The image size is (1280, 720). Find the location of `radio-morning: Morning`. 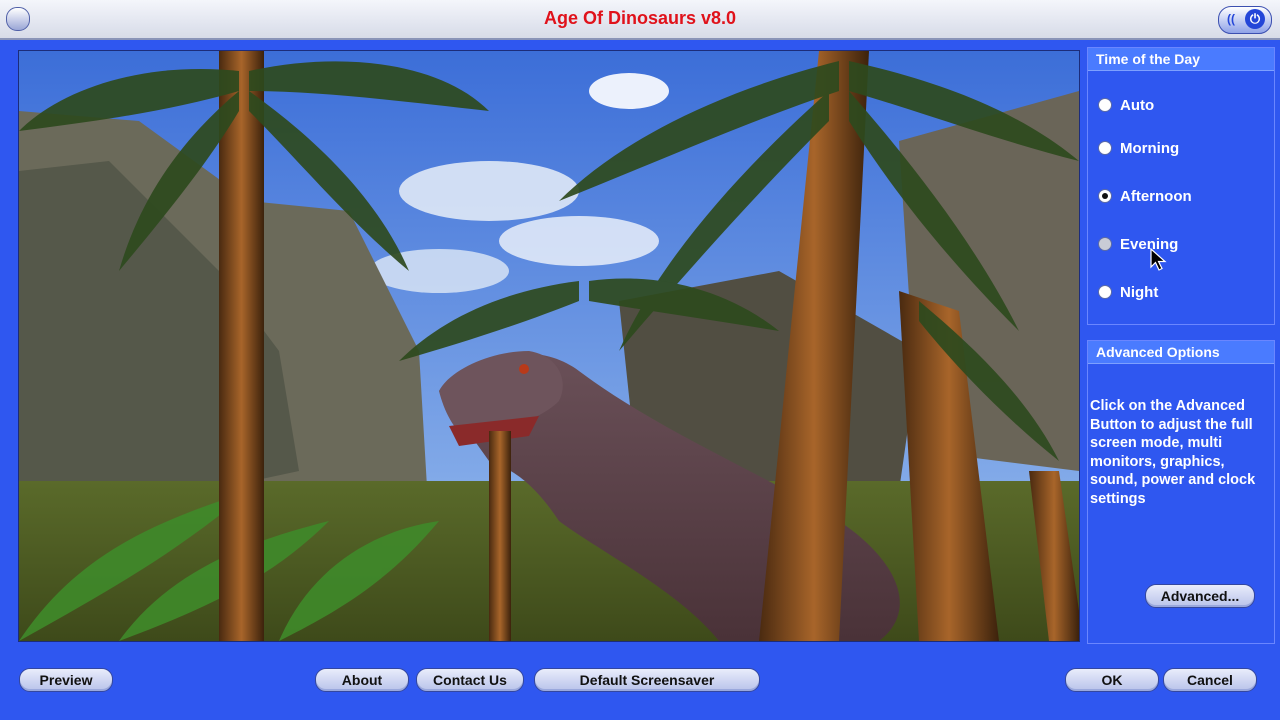

radio-morning: Morning is located at coordinates (1138, 148).